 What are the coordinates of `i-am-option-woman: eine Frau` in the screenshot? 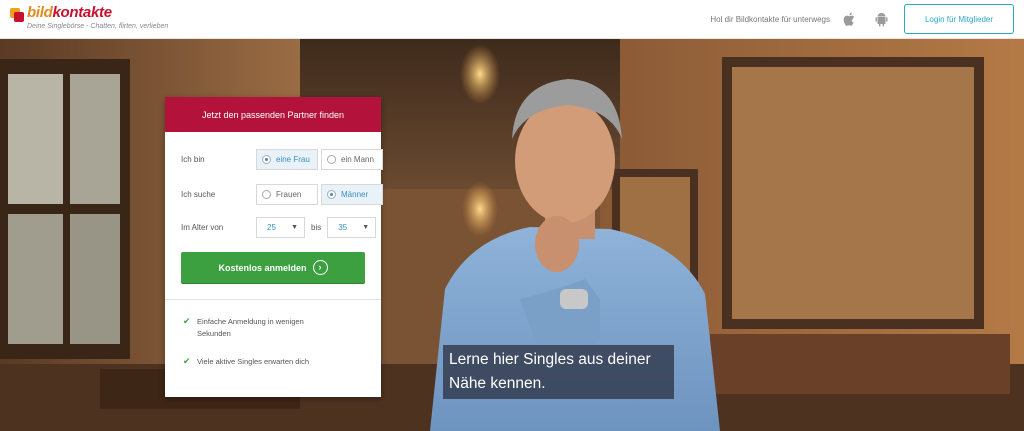 It's located at (287, 159).